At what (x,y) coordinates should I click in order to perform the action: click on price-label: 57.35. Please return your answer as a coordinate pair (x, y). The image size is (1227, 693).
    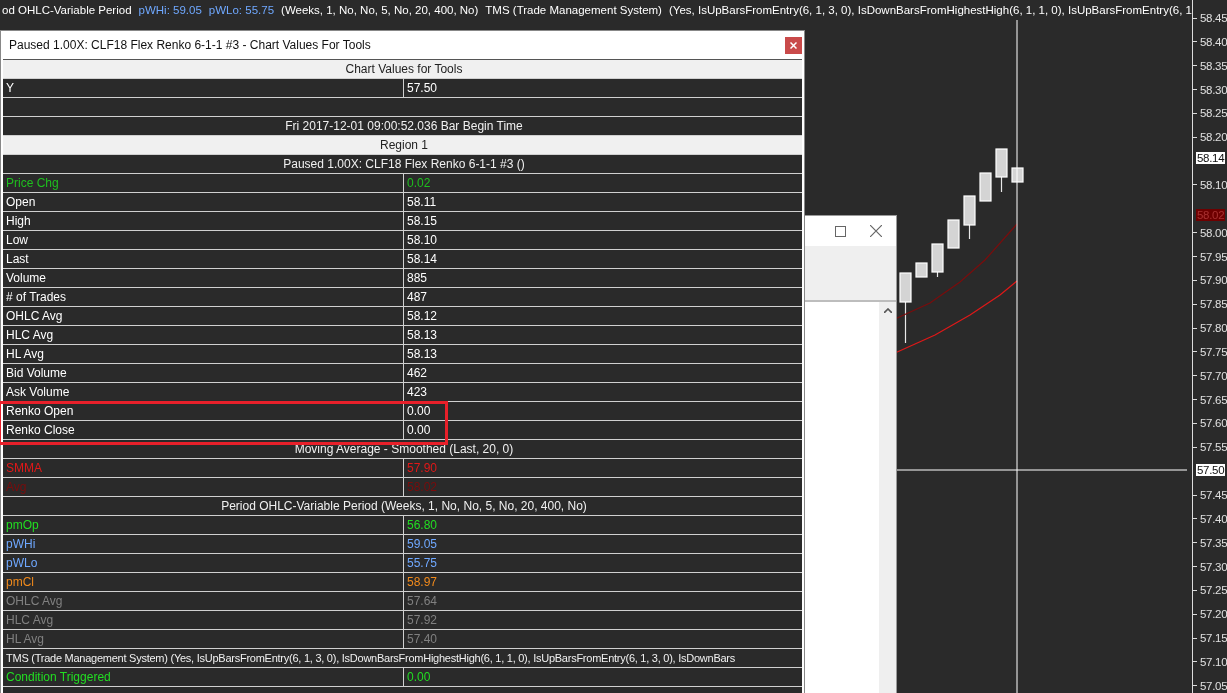
    Looking at the image, I should click on (1213, 542).